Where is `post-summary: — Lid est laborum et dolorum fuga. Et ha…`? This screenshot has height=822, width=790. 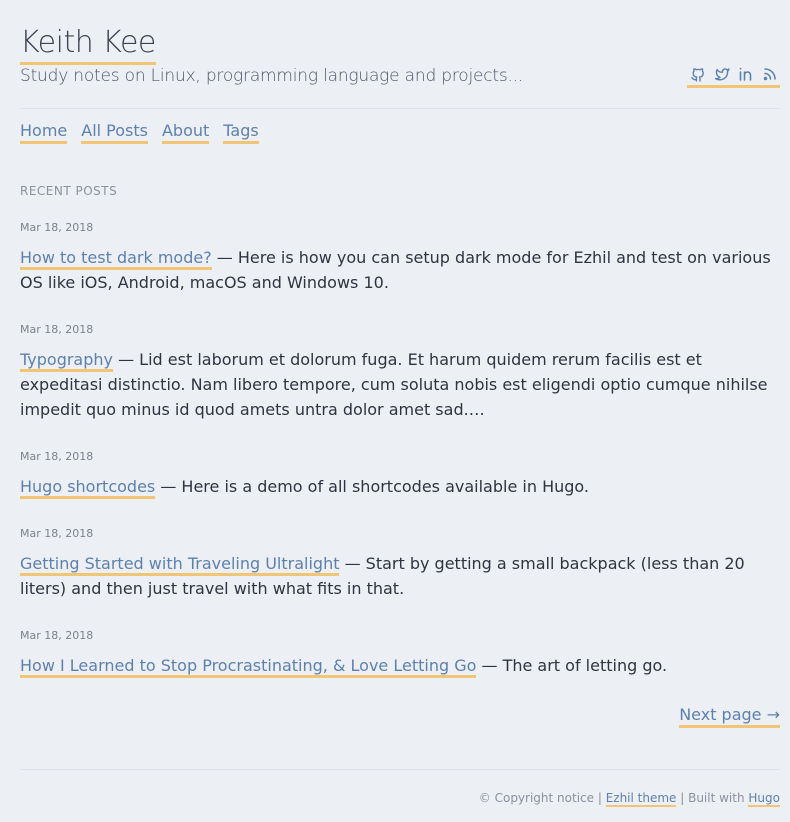 post-summary: — Lid est laborum et dolorum fuga. Et ha… is located at coordinates (394, 384).